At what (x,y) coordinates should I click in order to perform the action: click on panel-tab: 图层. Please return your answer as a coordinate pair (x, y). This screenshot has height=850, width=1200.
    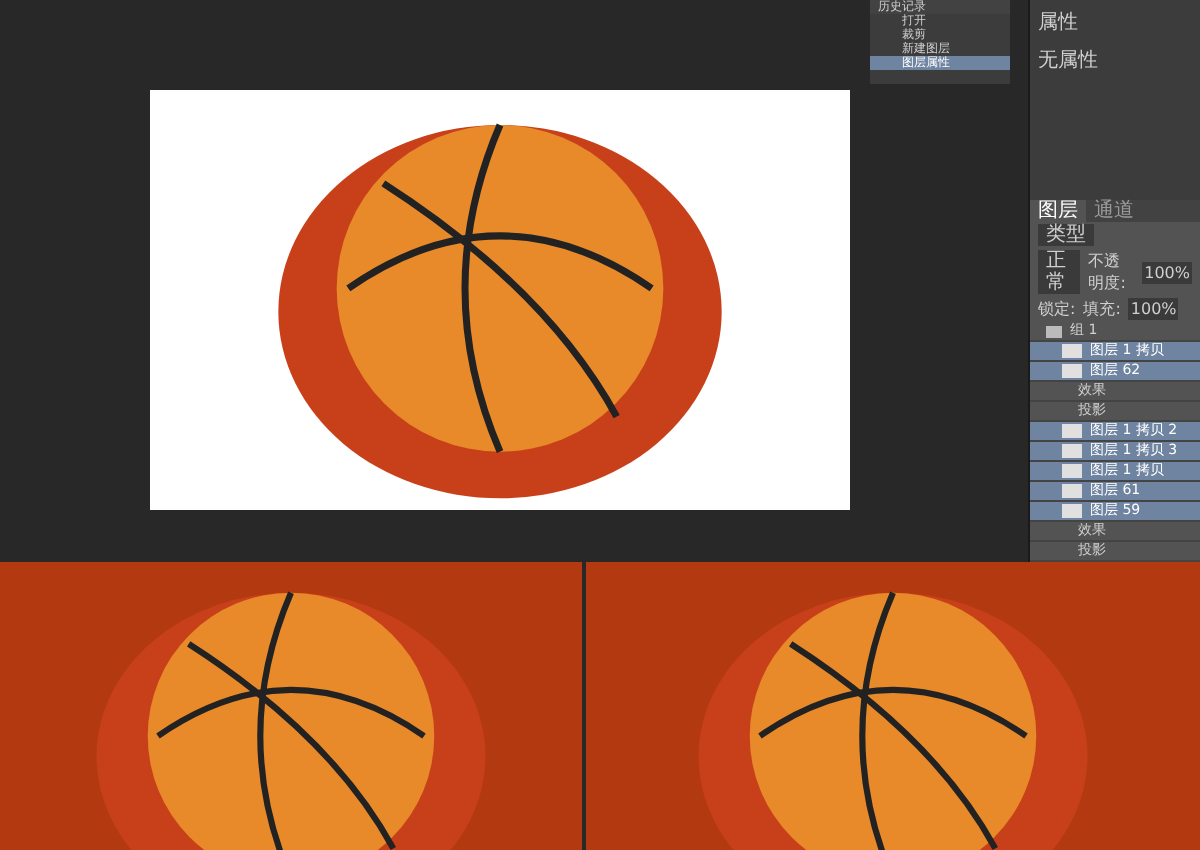
    Looking at the image, I should click on (1058, 211).